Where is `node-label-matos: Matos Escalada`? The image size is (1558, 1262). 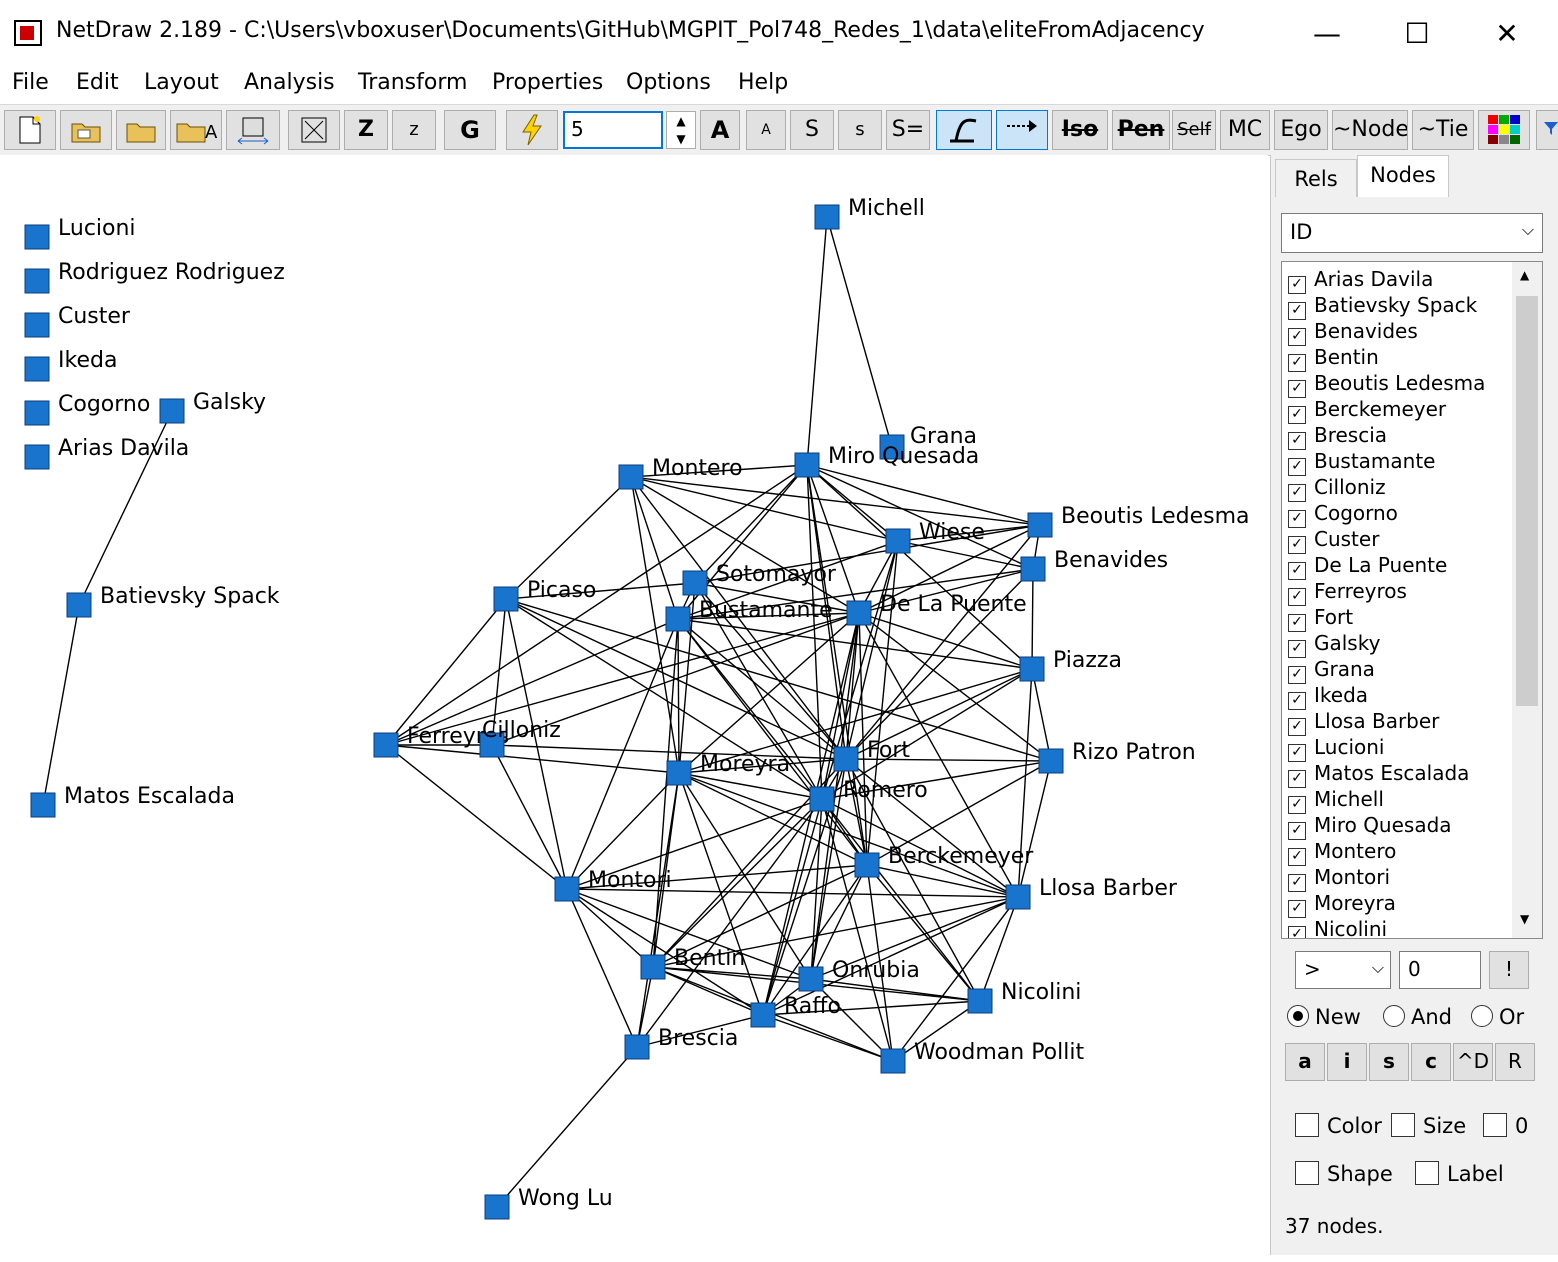
node-label-matos: Matos Escalada is located at coordinates (149, 796).